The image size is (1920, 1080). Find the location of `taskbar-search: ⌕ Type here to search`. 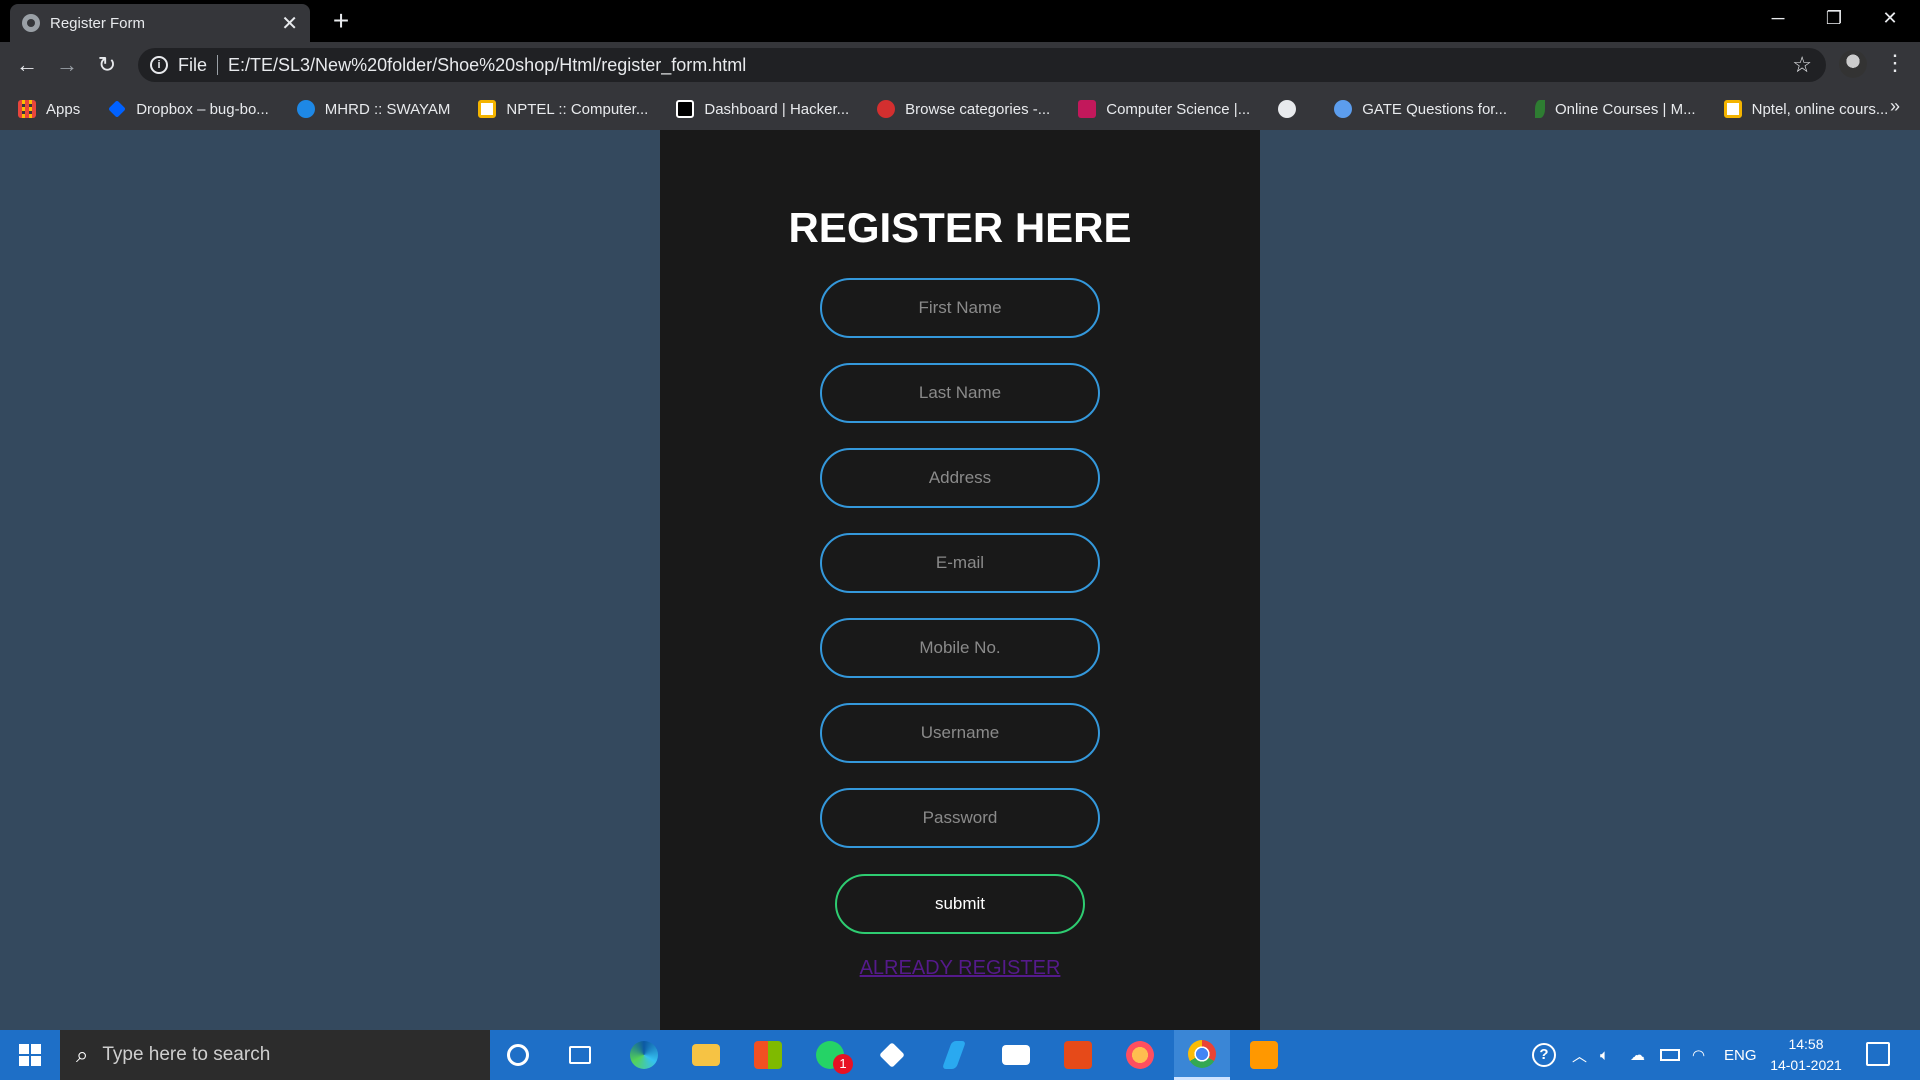

taskbar-search: ⌕ Type here to search is located at coordinates (275, 1055).